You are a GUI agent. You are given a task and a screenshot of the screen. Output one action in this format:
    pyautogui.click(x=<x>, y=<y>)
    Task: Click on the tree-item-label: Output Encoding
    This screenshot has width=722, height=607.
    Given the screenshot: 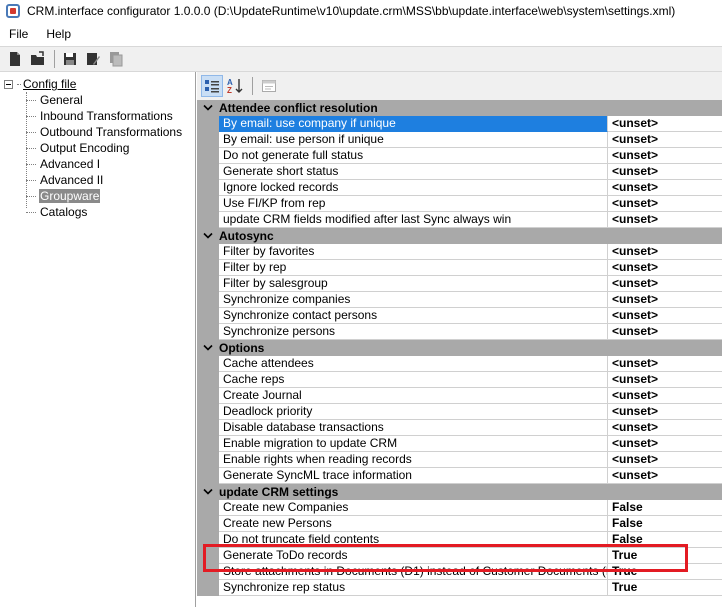 What is the action you would take?
    pyautogui.click(x=84, y=148)
    